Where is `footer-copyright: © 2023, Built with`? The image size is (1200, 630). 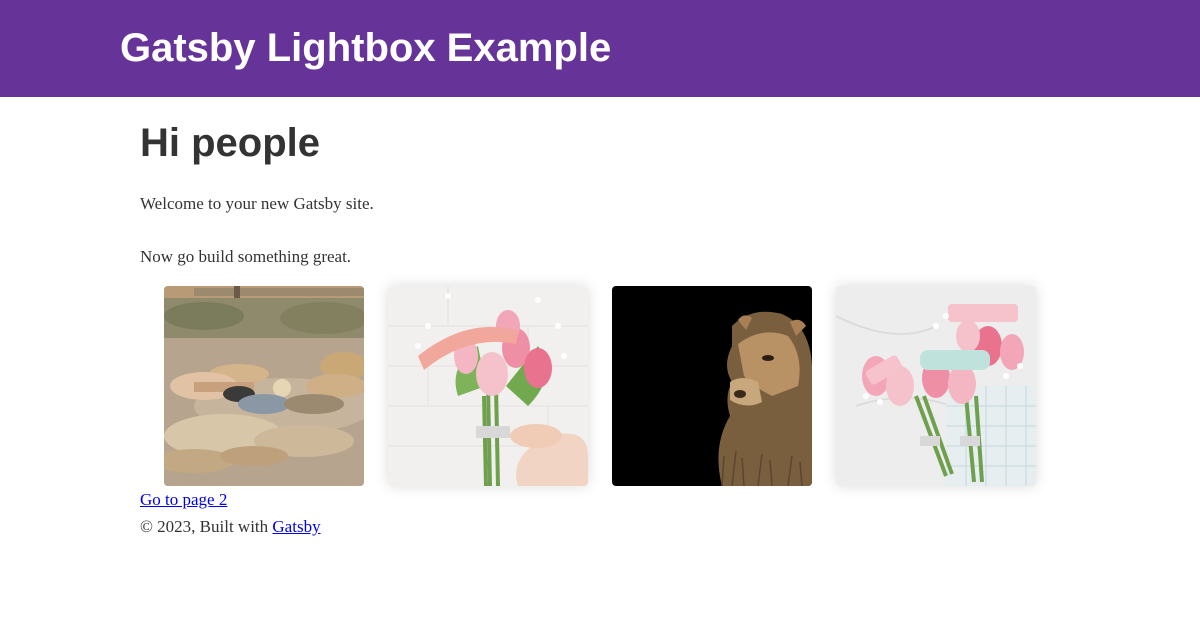
footer-copyright: © 2023, Built with is located at coordinates (204, 526).